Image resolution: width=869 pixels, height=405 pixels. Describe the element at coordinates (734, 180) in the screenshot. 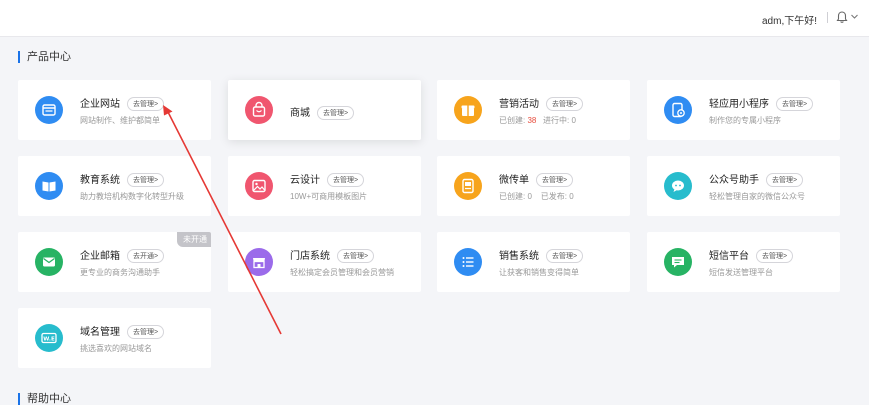

I see `card-title: 公众号助手` at that location.